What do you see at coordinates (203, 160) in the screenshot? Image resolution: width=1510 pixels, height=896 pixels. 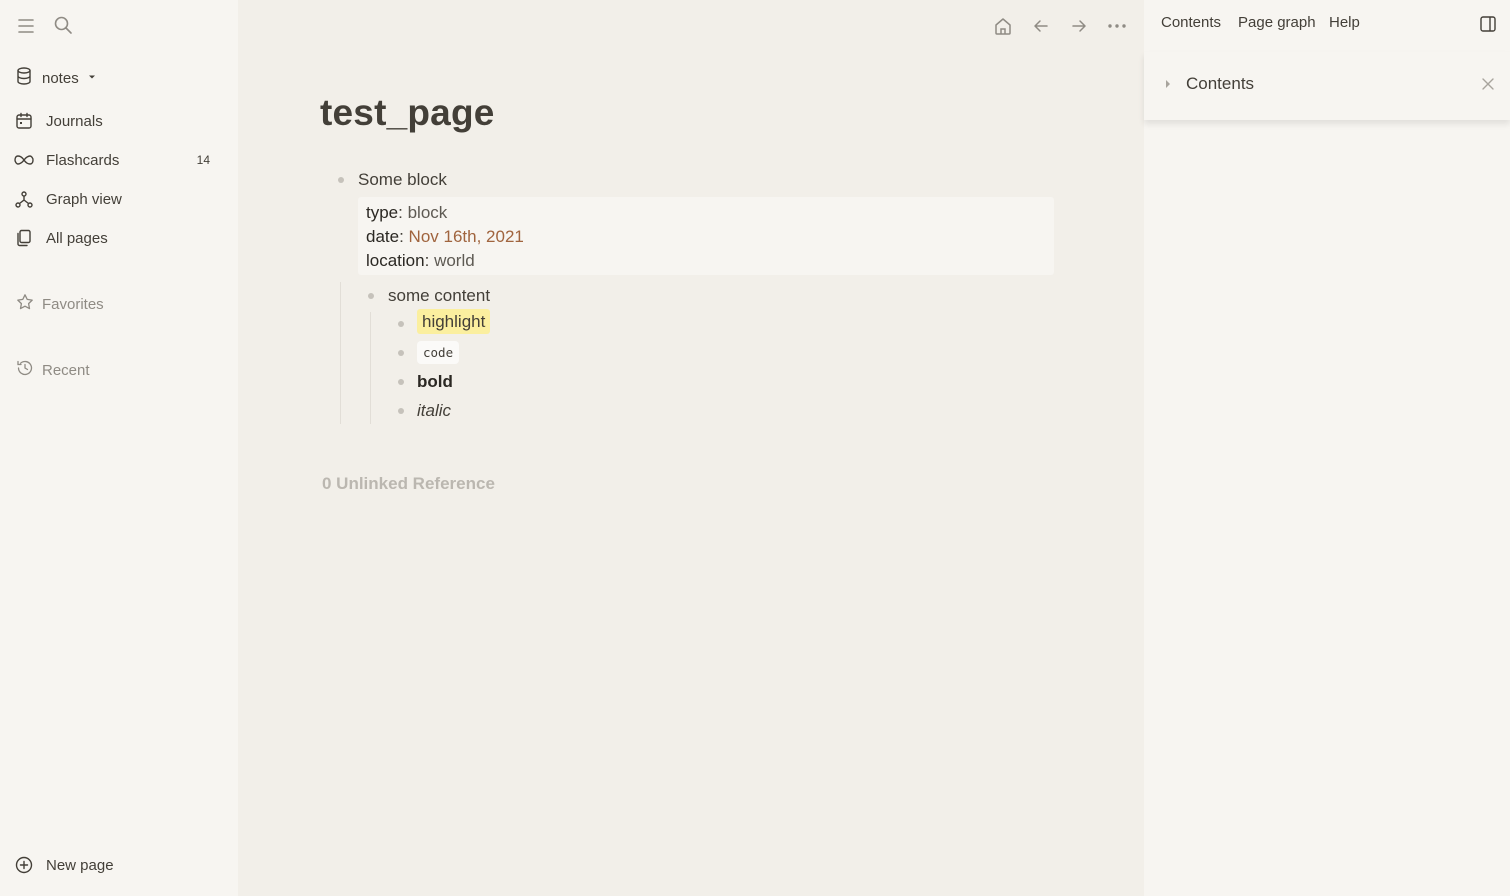 I see `flashcards-count: 14` at bounding box center [203, 160].